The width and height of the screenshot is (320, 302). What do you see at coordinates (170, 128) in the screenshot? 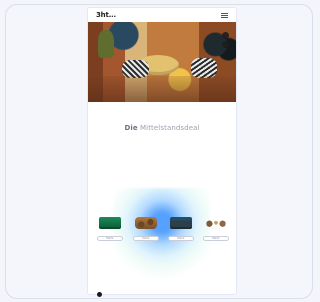
I see `headline-suffix: Mittelstandsdeal` at bounding box center [170, 128].